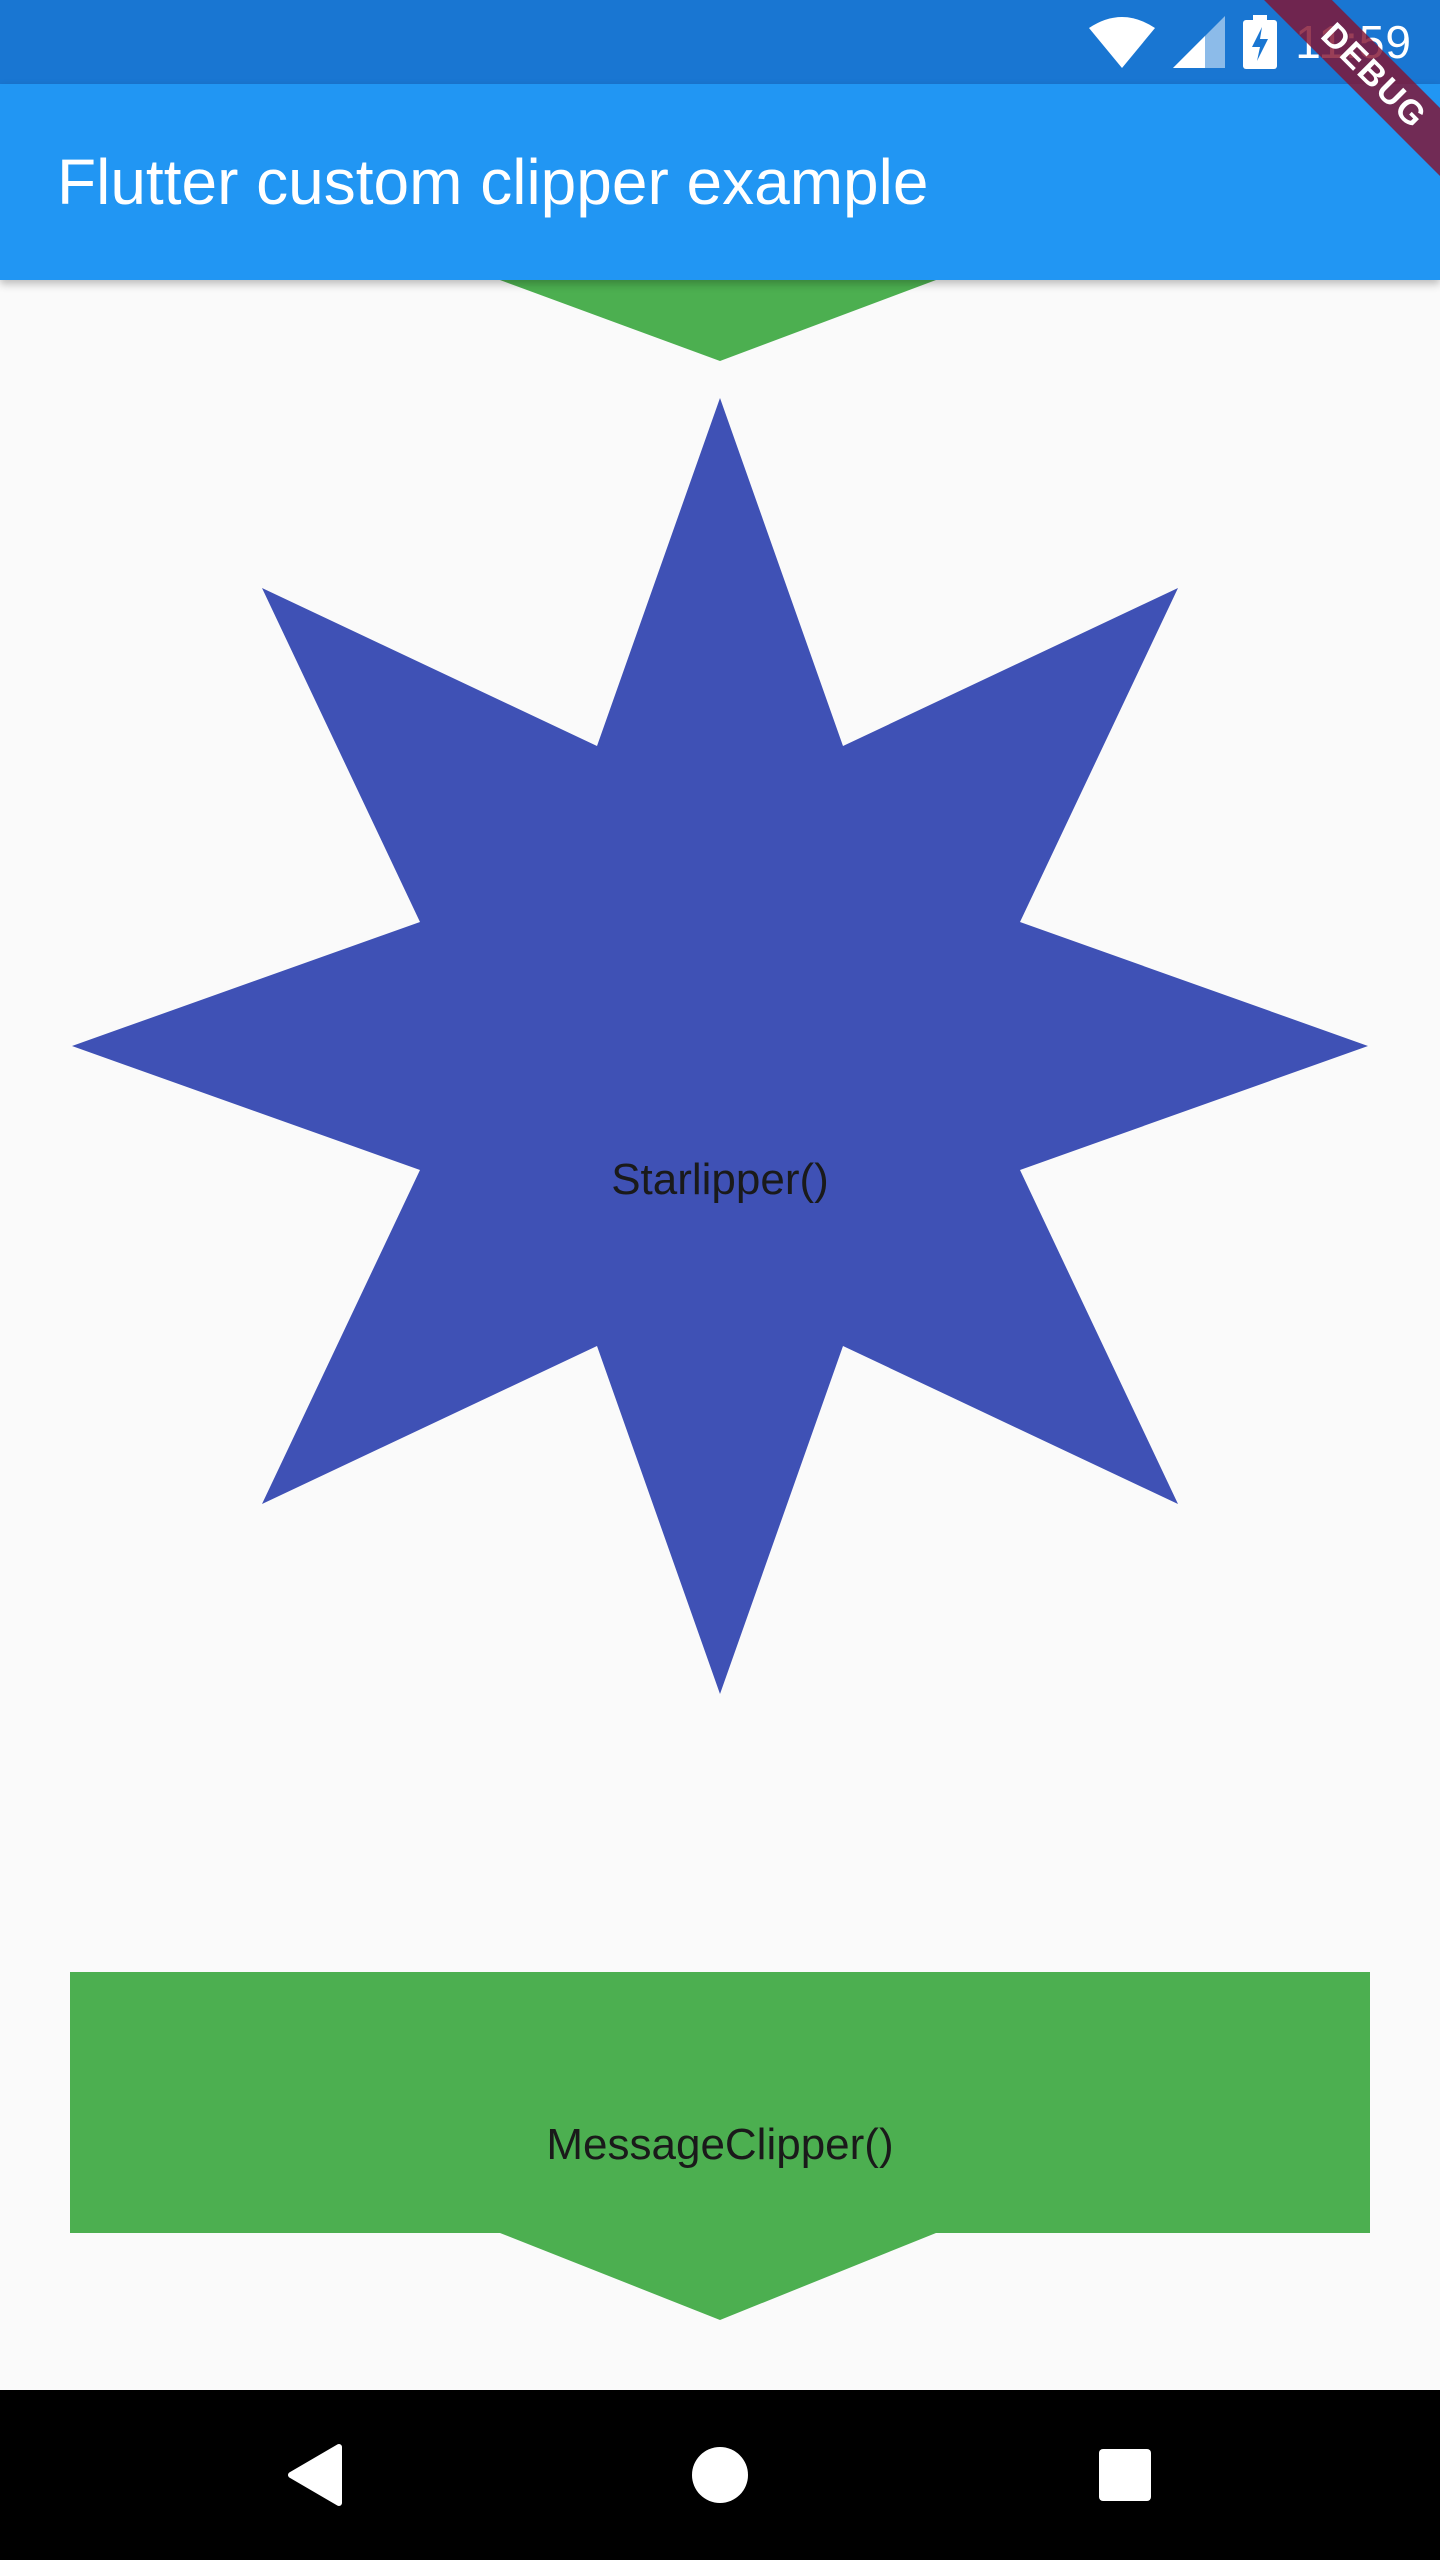 The image size is (1440, 2560). I want to click on home-icon, so click(720, 2475).